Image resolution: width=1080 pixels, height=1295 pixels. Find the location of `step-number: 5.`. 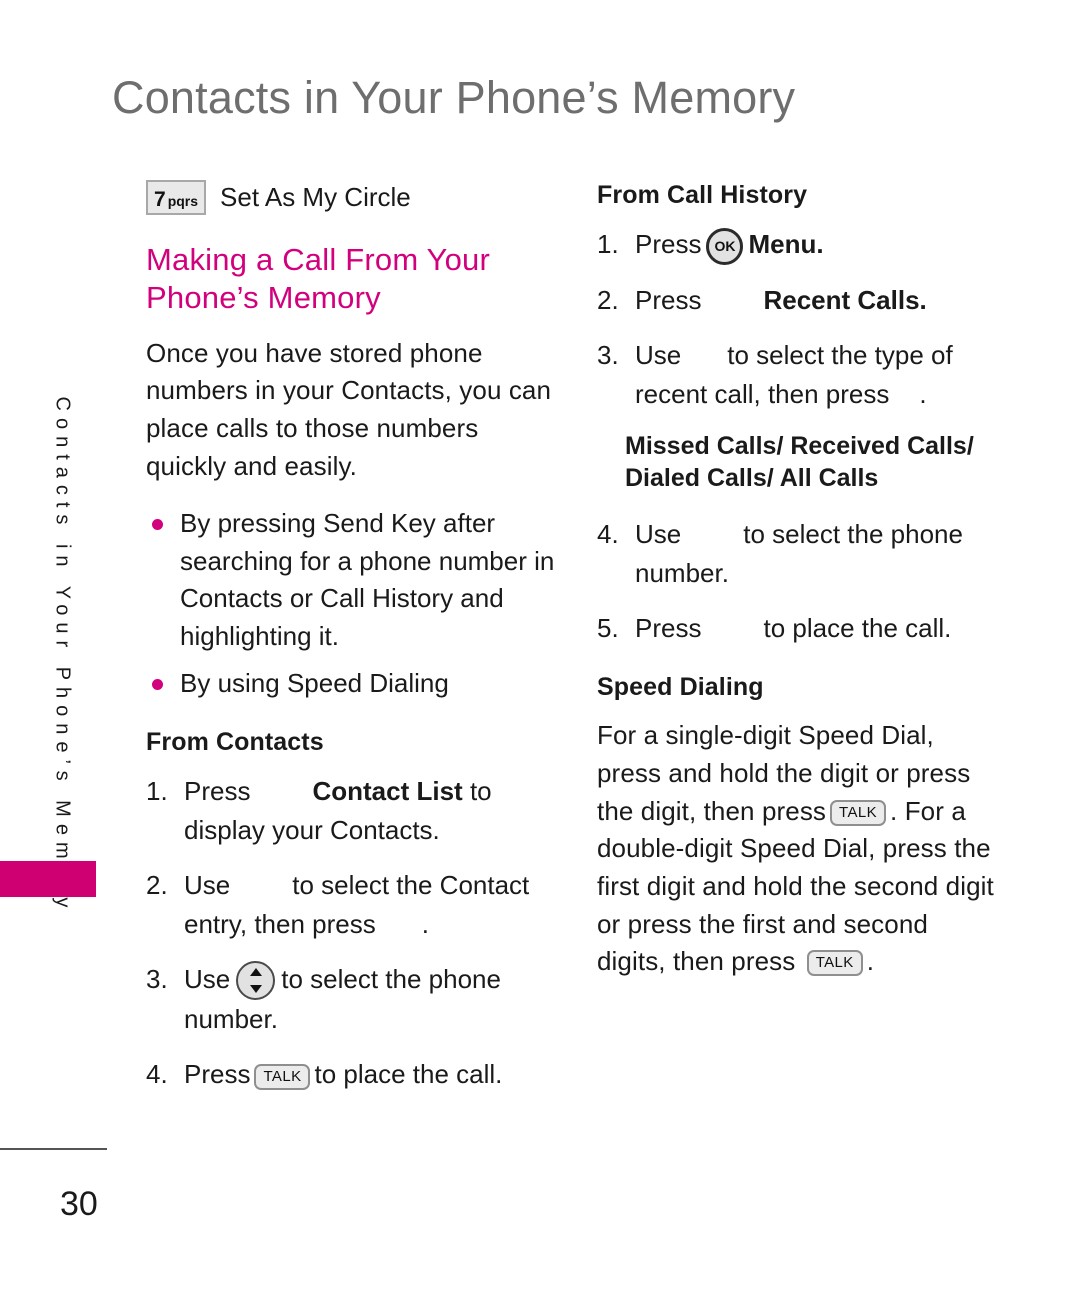

step-number: 5. is located at coordinates (608, 627).